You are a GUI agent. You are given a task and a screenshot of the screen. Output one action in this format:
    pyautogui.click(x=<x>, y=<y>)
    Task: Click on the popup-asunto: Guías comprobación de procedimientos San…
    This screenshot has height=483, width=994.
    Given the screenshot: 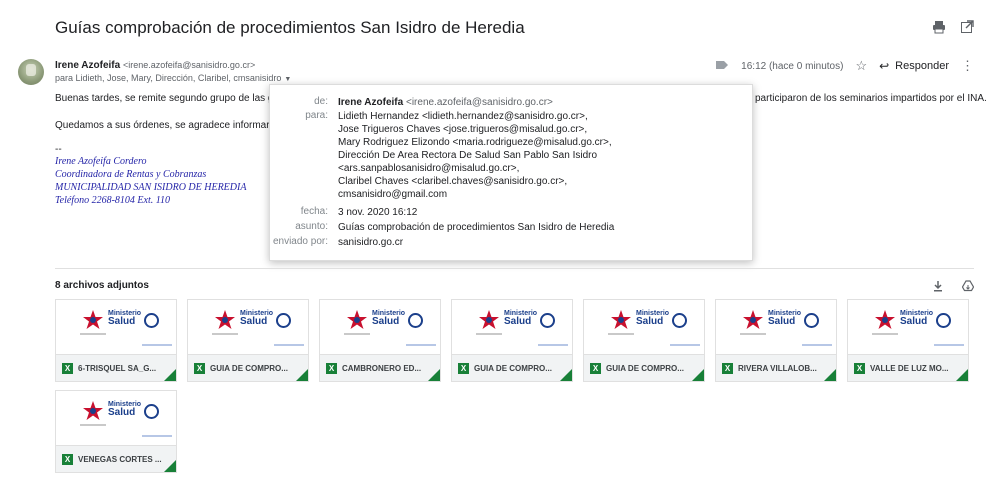 What is the action you would take?
    pyautogui.click(x=476, y=227)
    